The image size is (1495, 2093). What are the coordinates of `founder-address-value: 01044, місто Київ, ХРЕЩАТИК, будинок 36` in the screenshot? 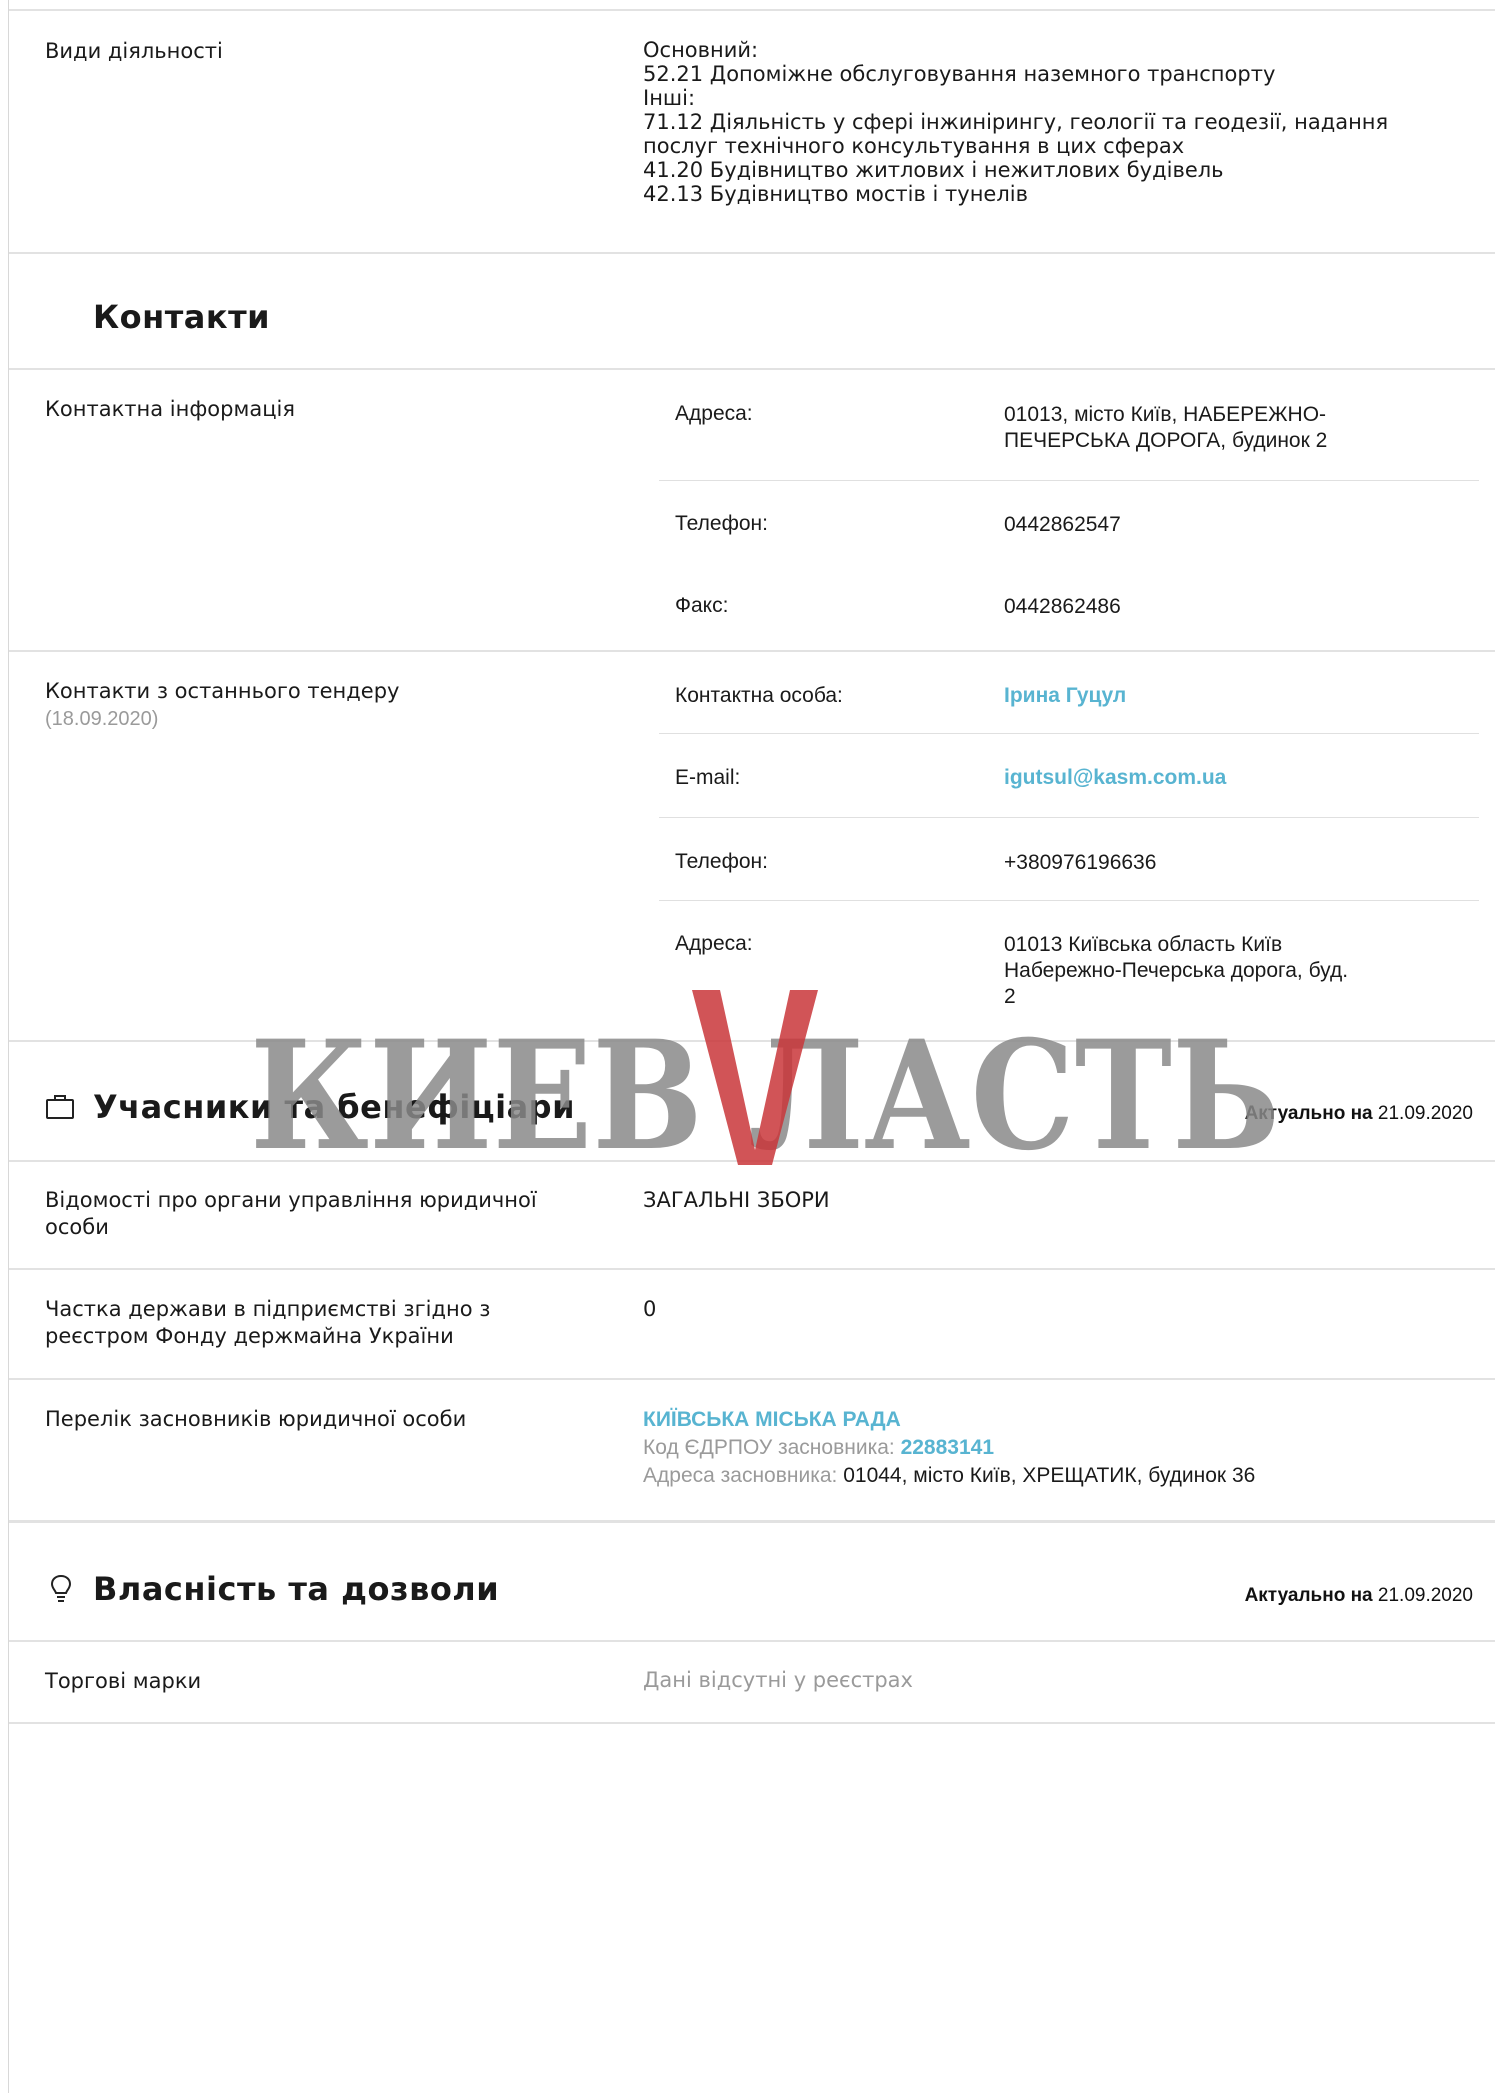 It's located at (1049, 1475).